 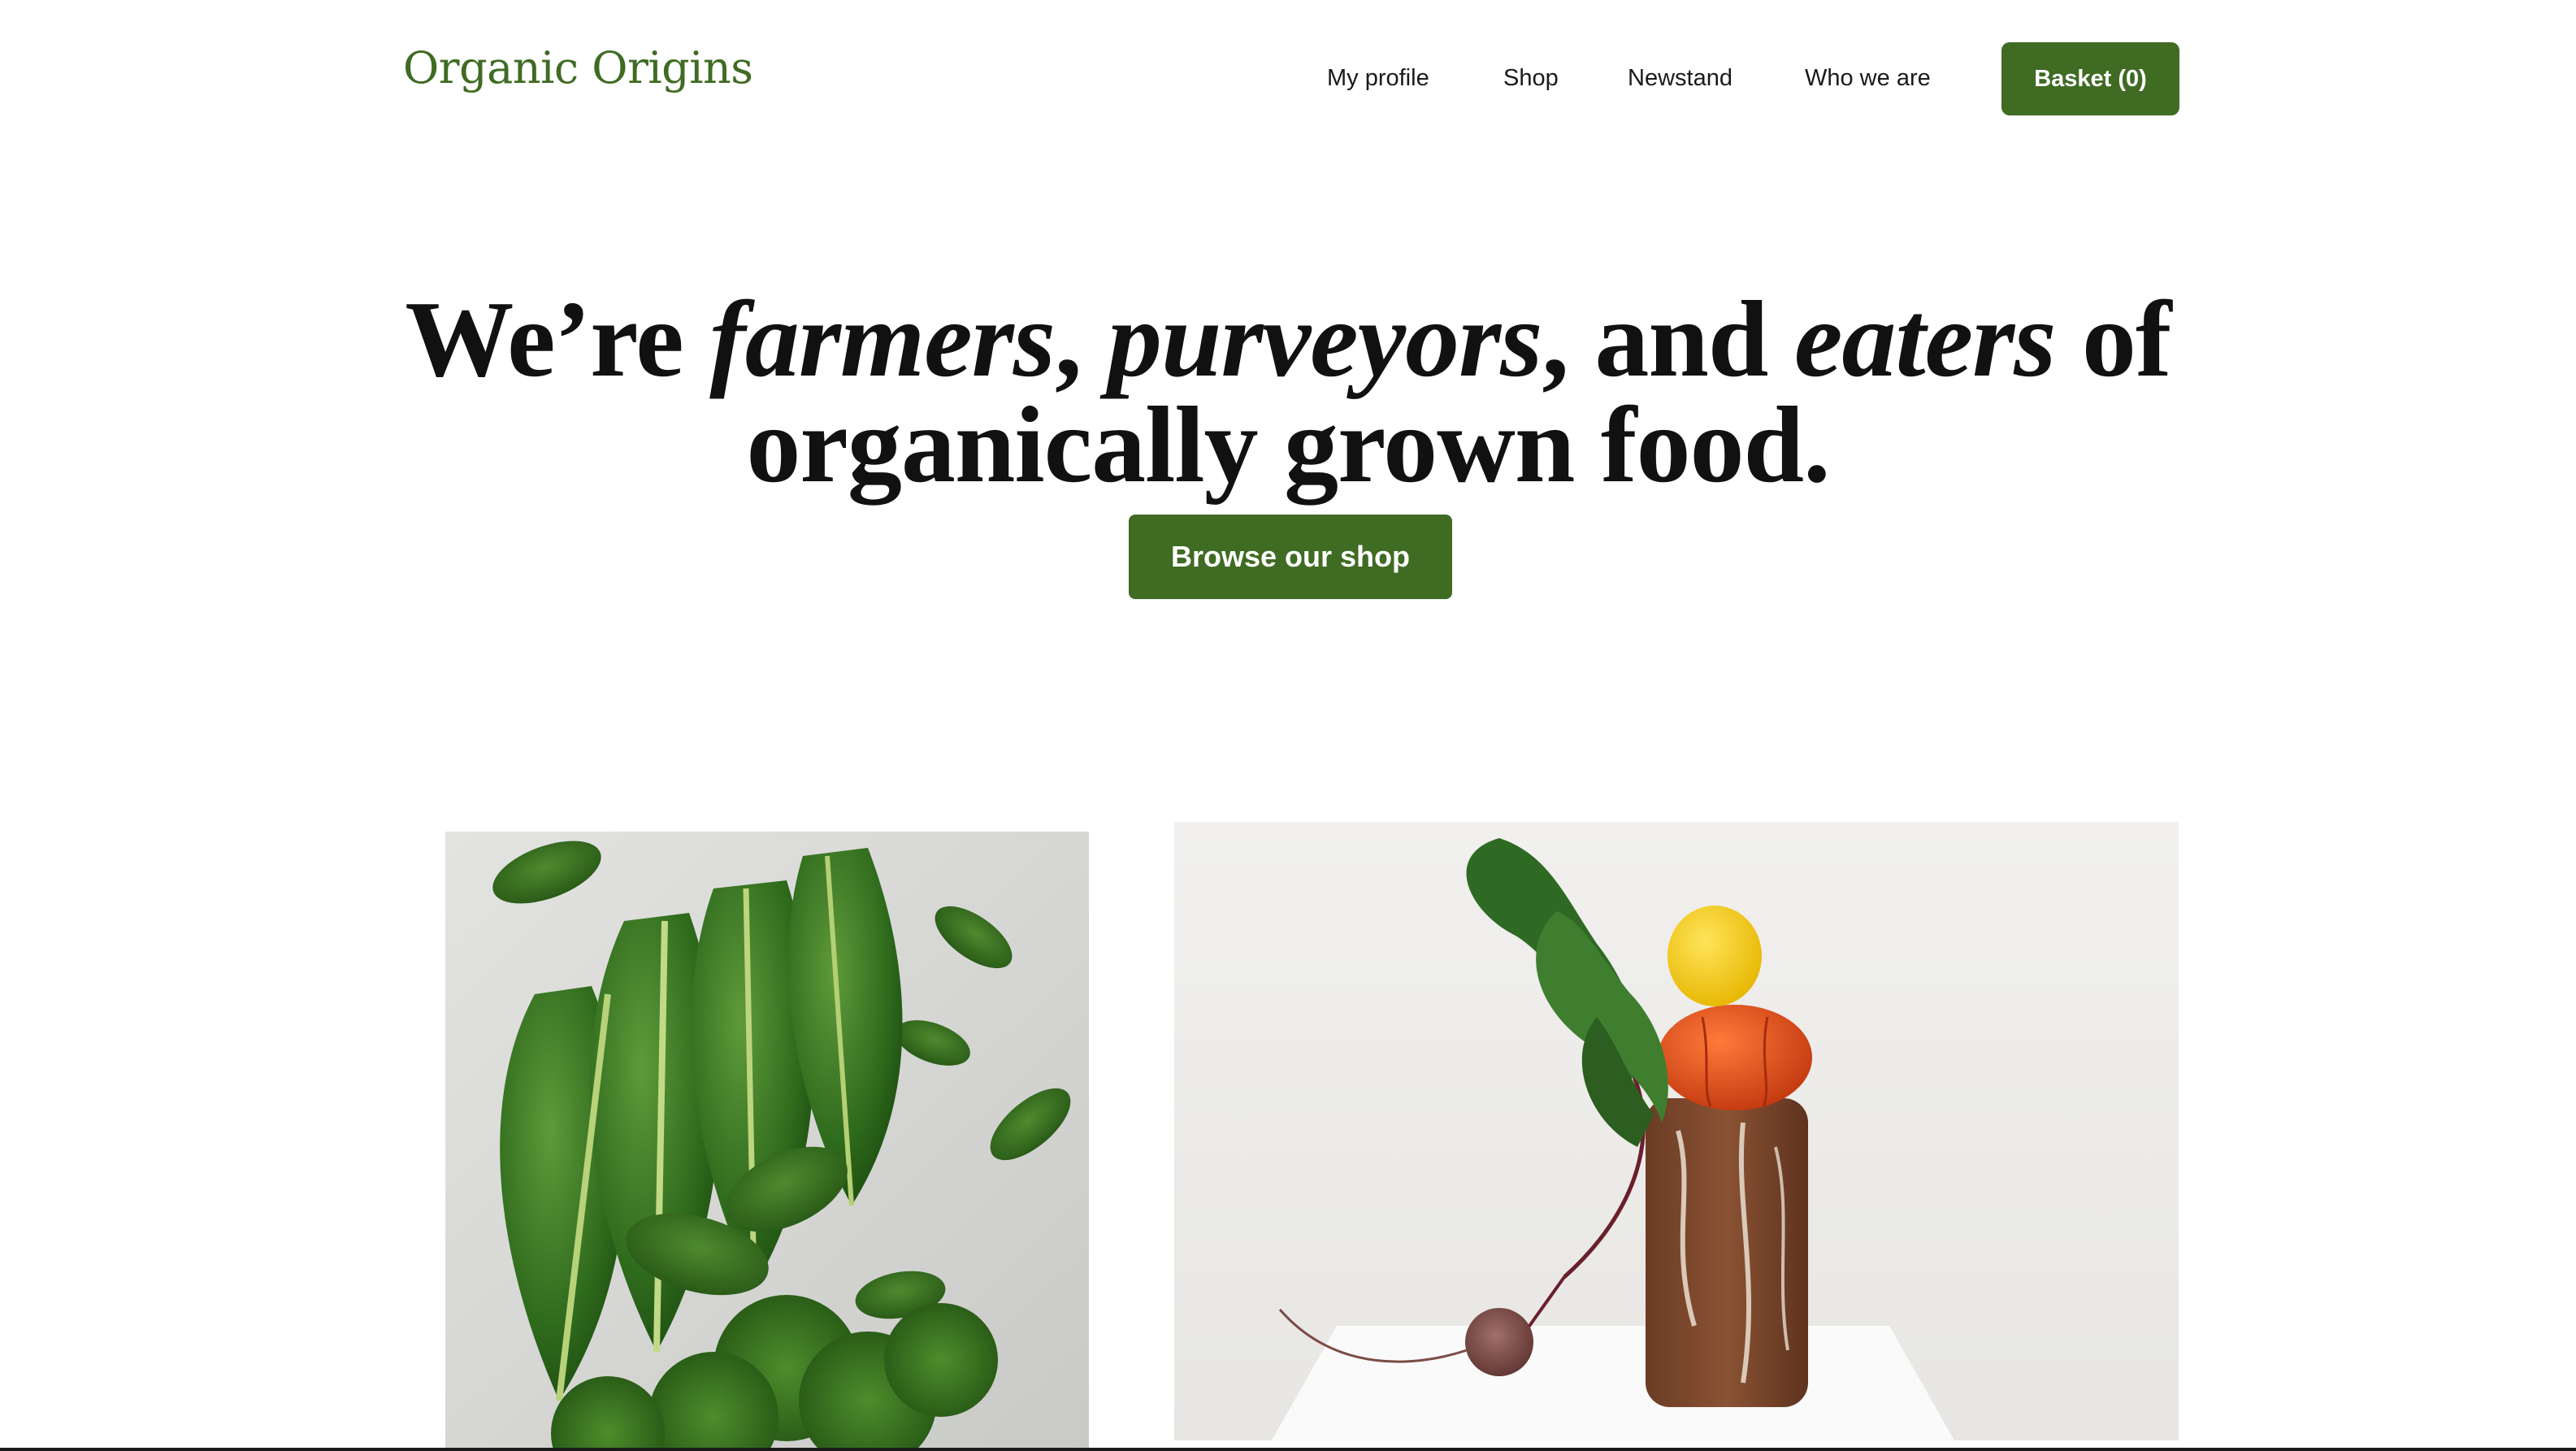 I want to click on basket-button: Basket (0), so click(x=2090, y=78).